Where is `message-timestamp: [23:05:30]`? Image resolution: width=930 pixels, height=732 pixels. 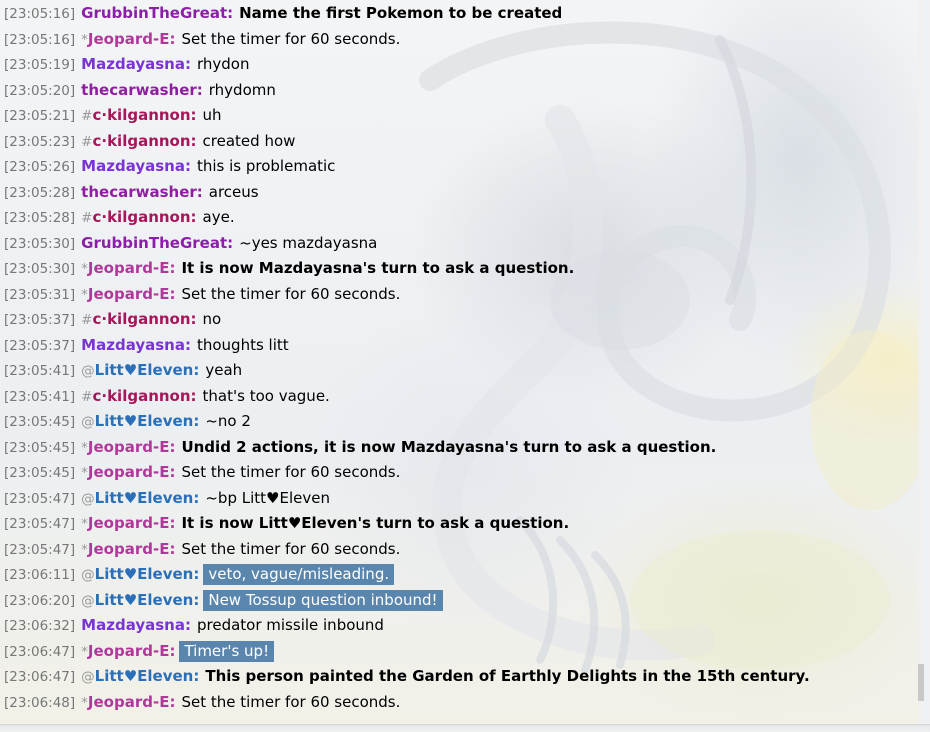 message-timestamp: [23:05:30] is located at coordinates (40, 243).